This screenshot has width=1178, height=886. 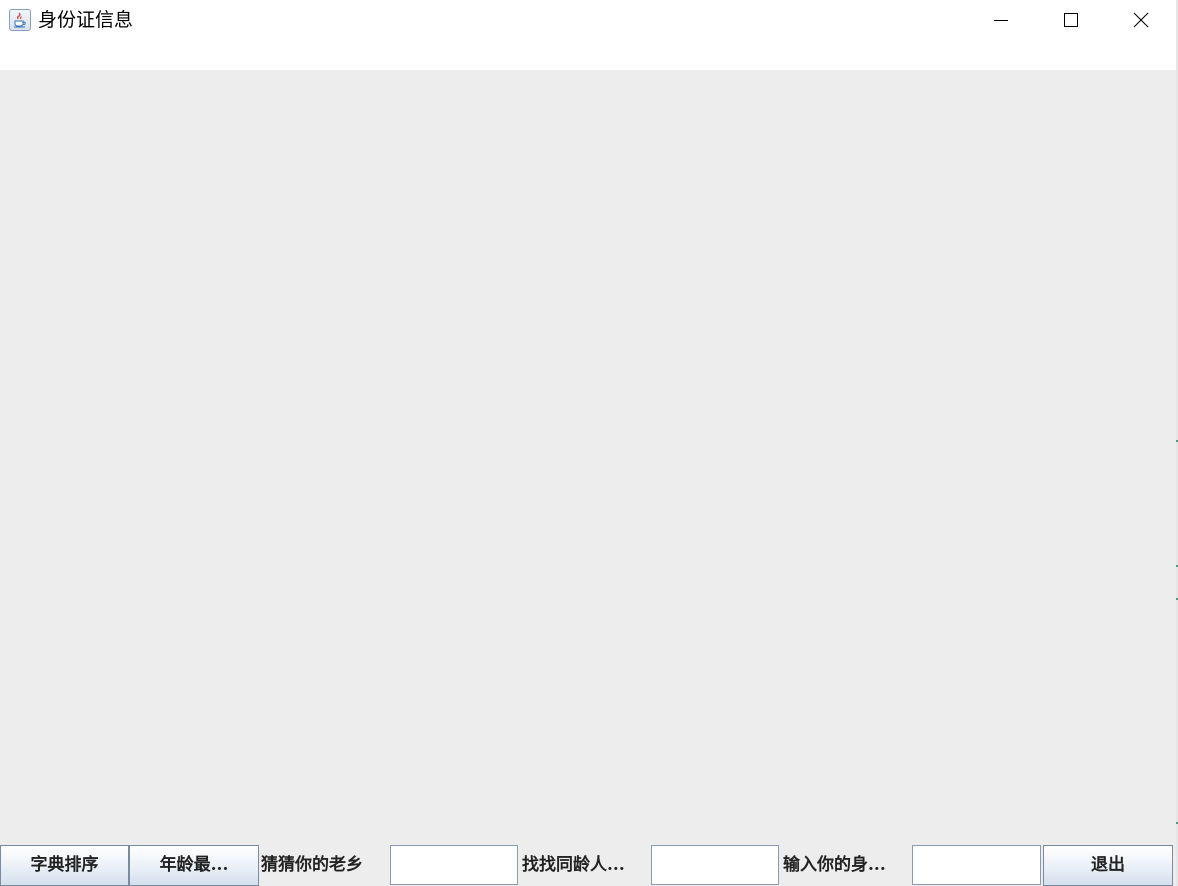 What do you see at coordinates (588, 35) in the screenshot?
I see `title-bar: 身份证信息` at bounding box center [588, 35].